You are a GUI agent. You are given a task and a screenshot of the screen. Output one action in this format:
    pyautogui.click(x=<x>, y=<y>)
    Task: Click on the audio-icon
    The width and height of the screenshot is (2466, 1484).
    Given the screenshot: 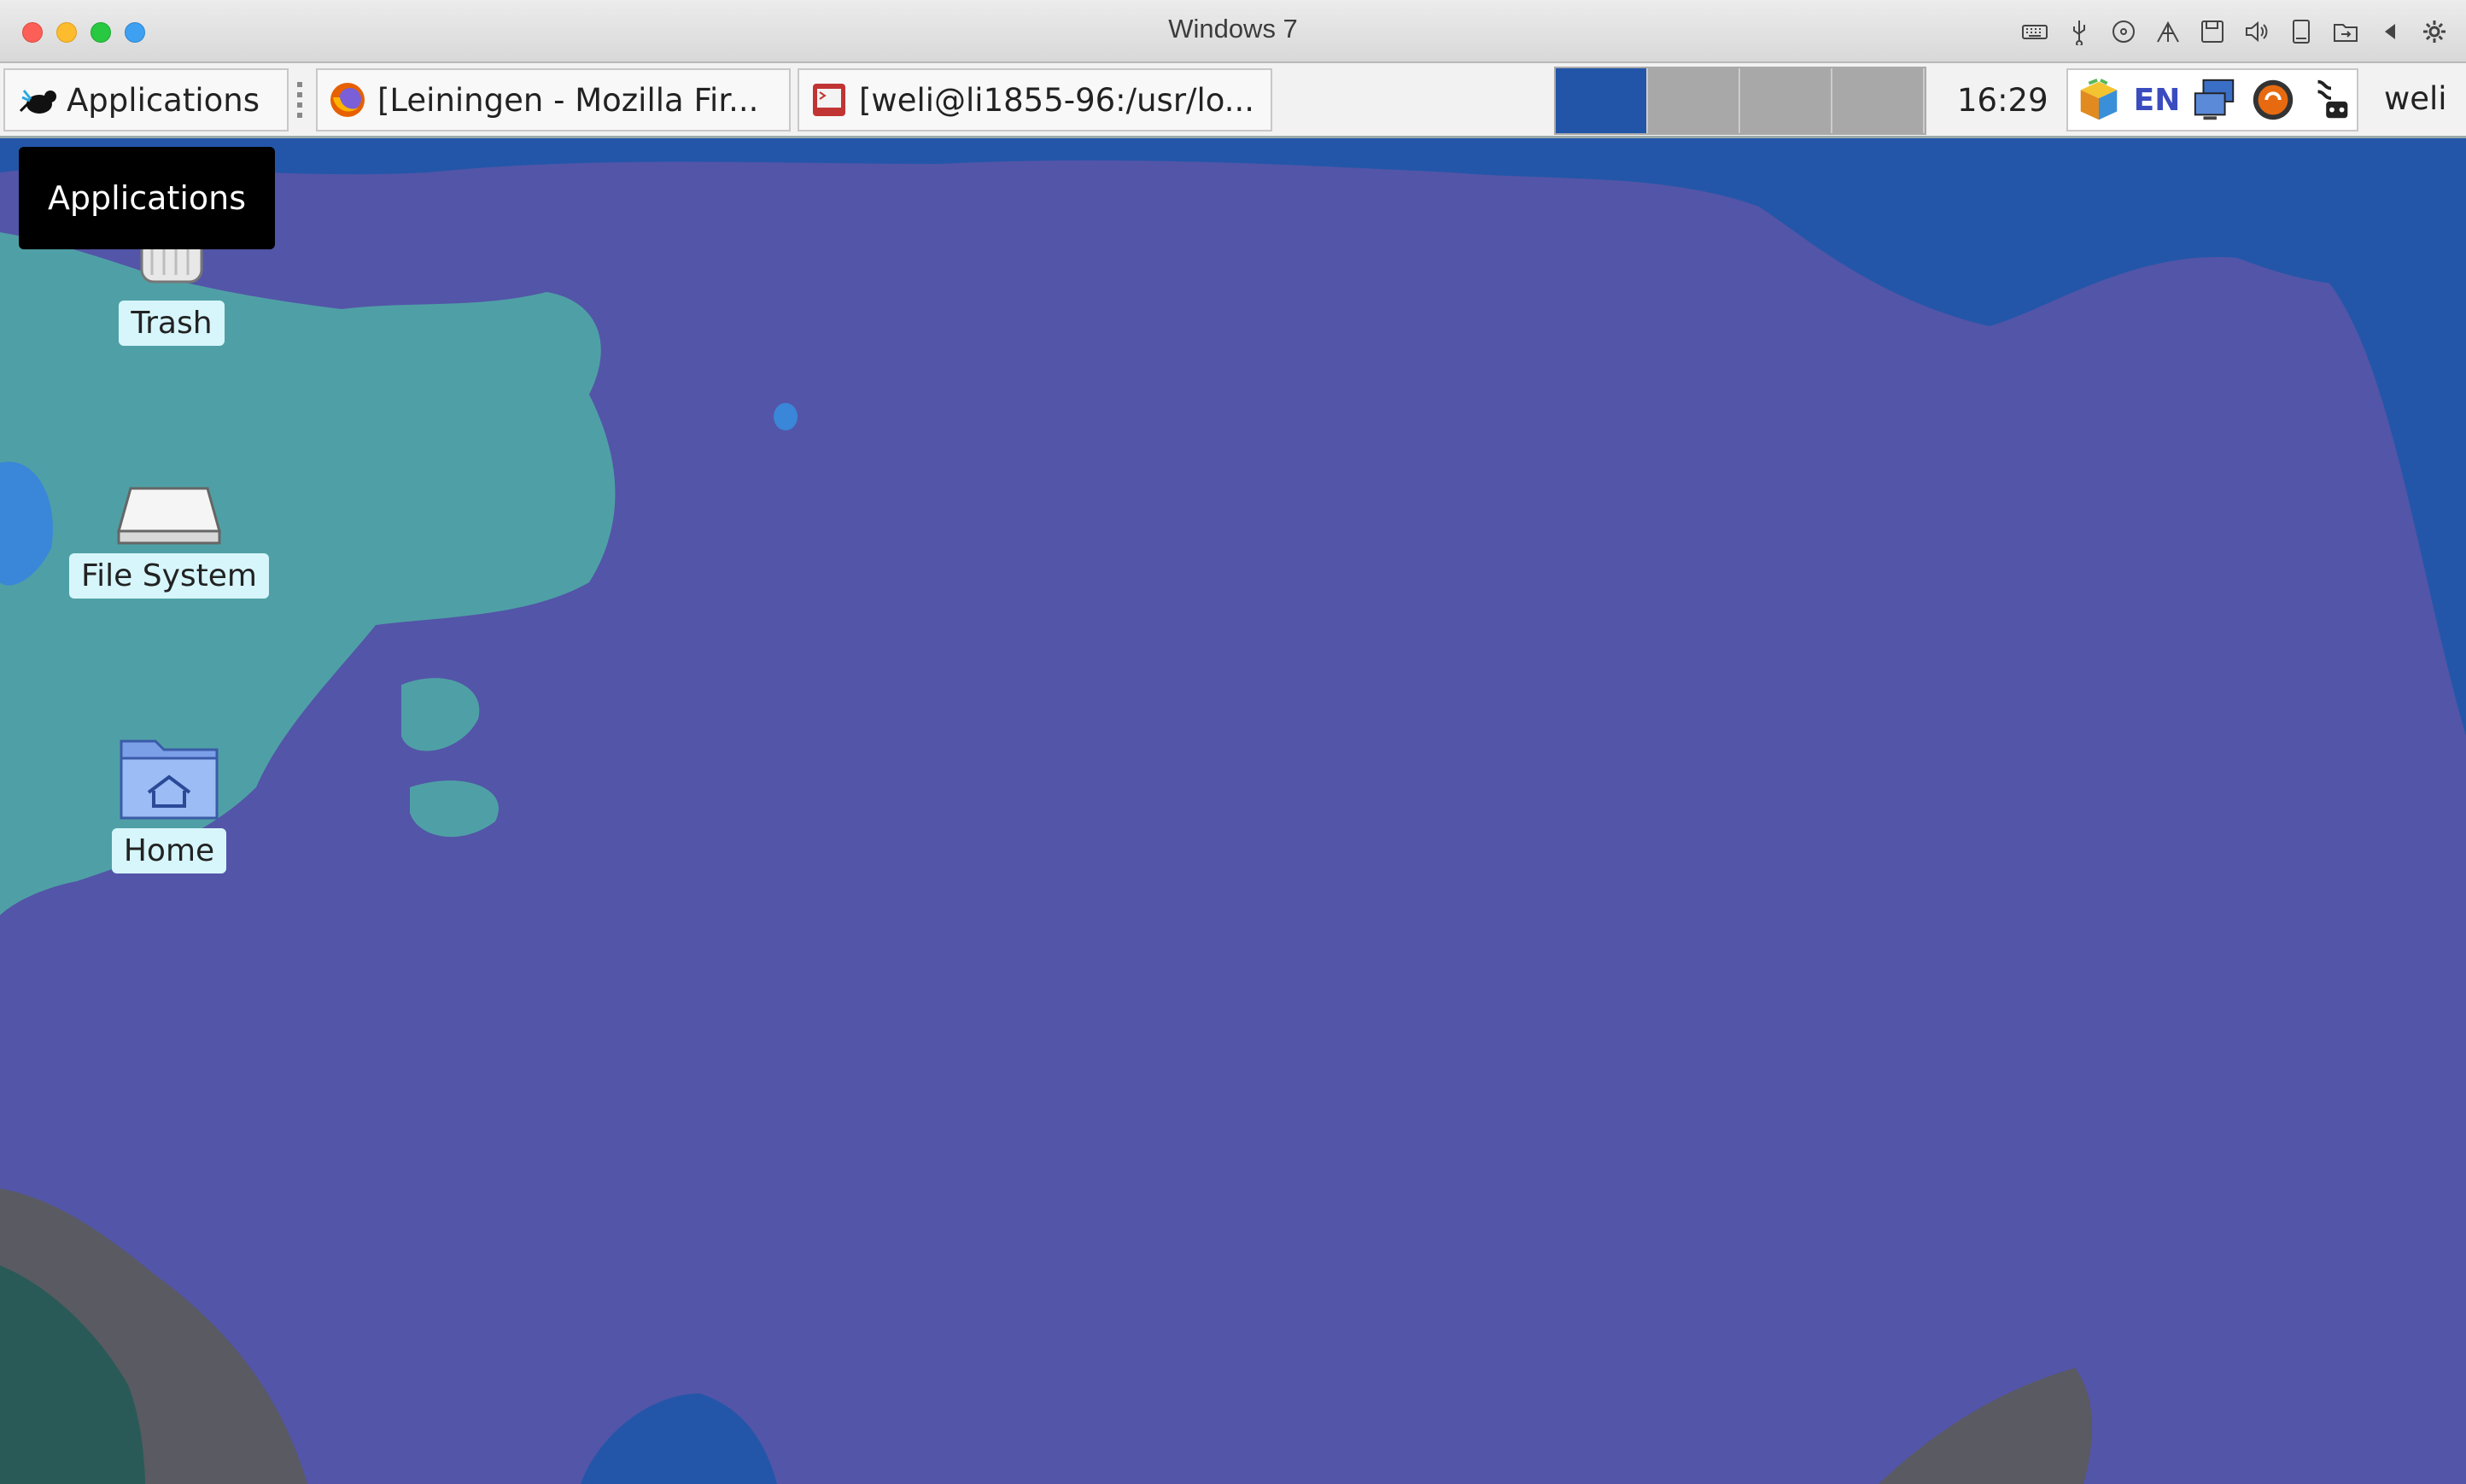 What is the action you would take?
    pyautogui.click(x=2256, y=31)
    